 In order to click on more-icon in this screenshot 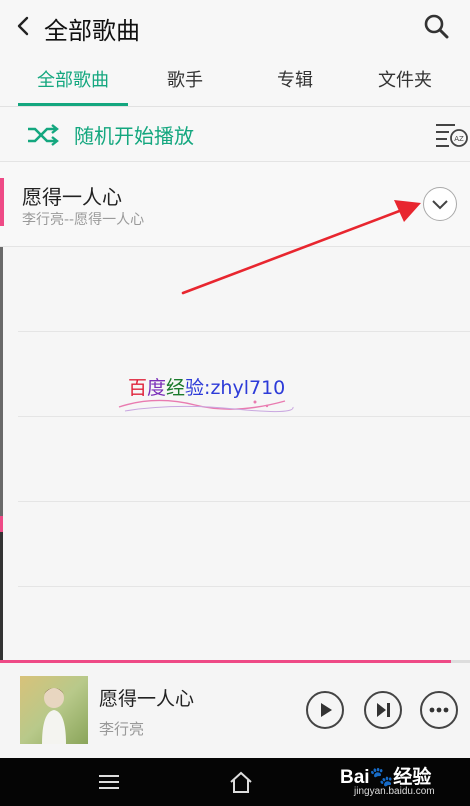, I will do `click(439, 710)`.